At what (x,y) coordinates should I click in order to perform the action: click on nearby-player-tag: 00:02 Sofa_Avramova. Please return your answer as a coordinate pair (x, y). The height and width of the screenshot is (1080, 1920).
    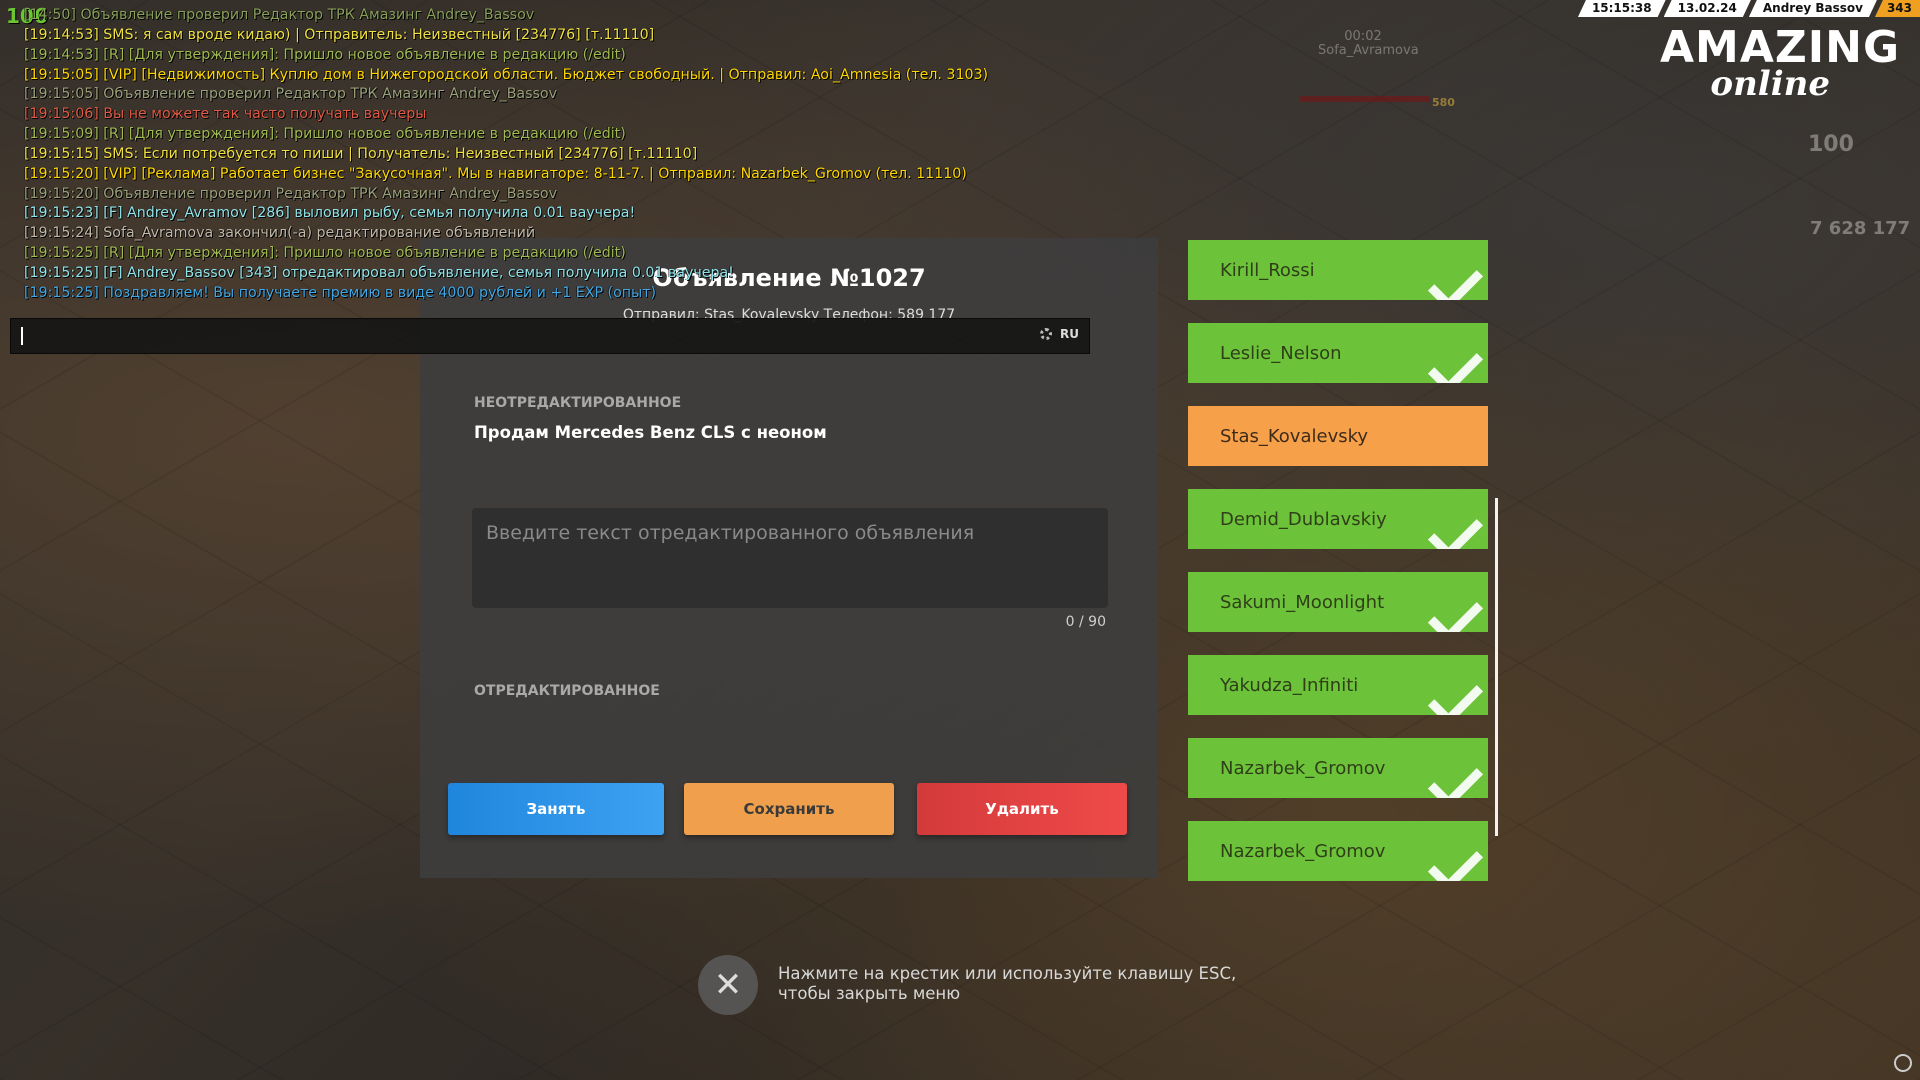
    Looking at the image, I should click on (1368, 43).